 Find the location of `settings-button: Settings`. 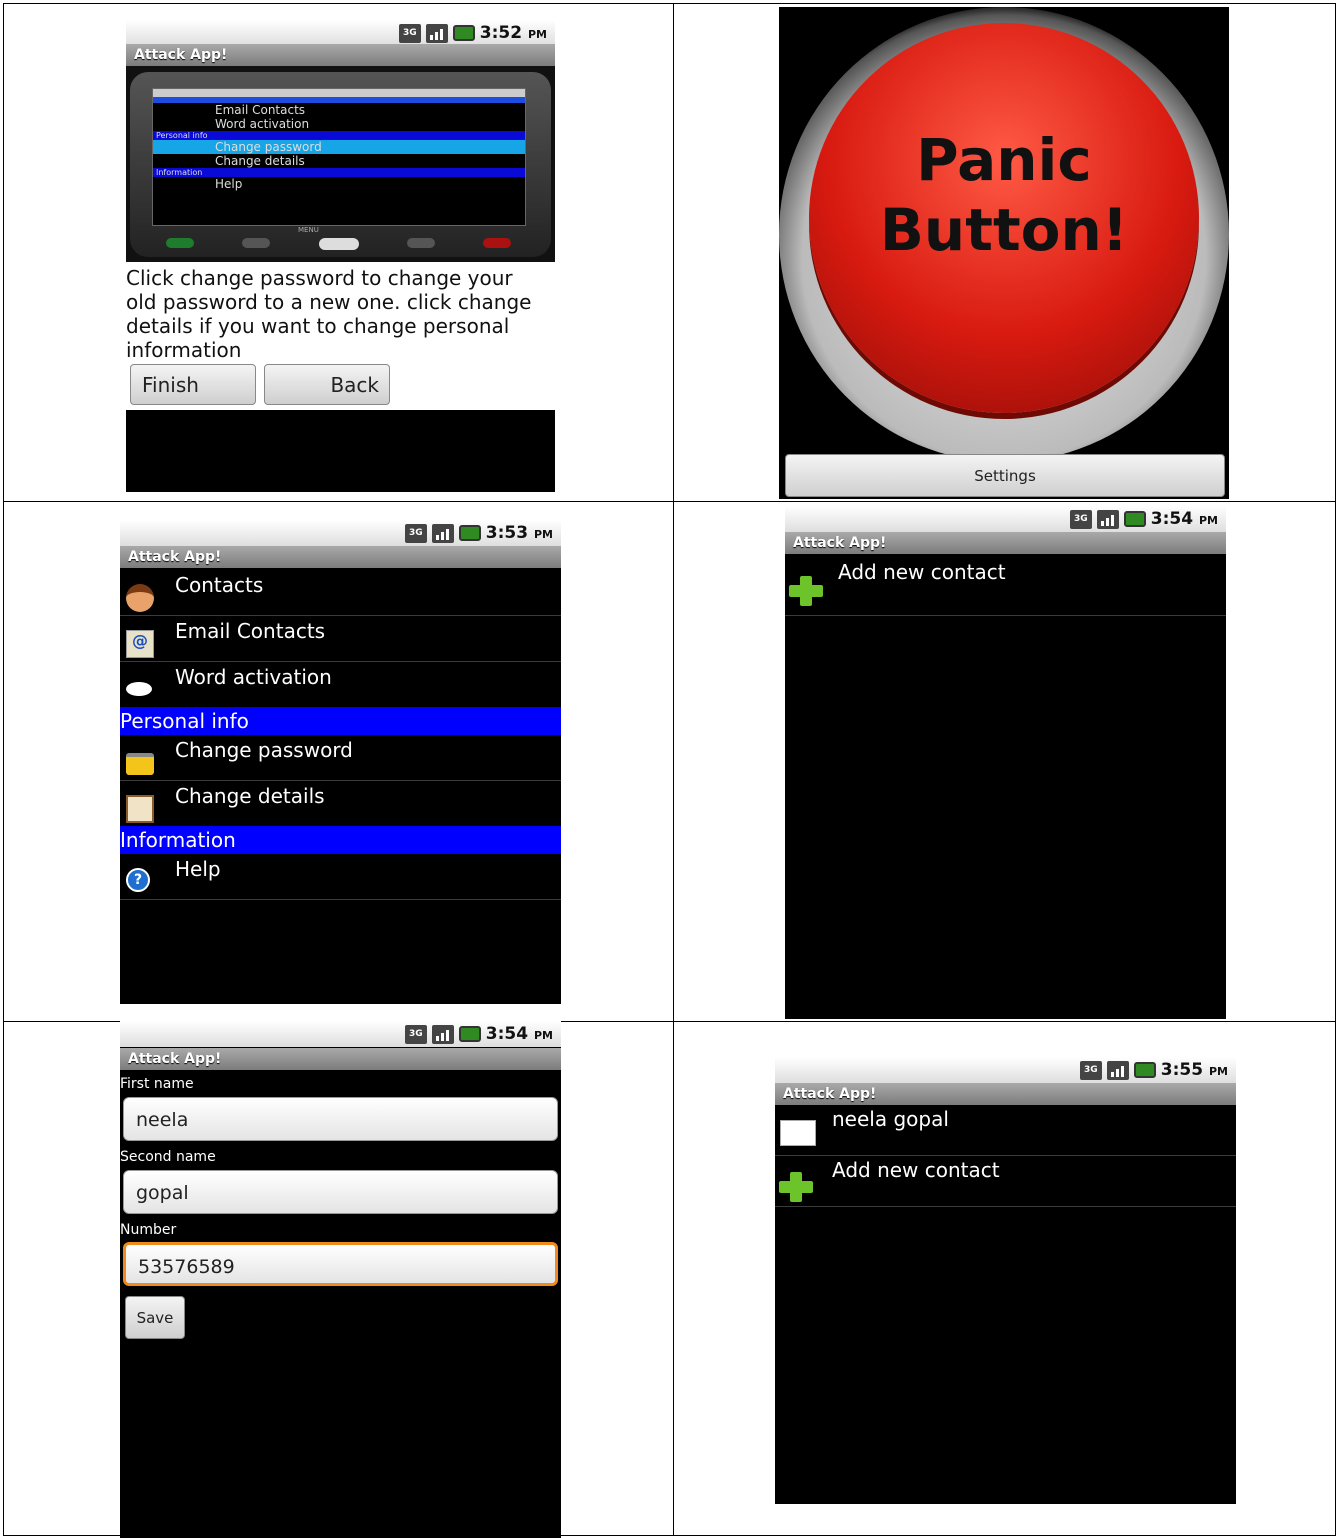

settings-button: Settings is located at coordinates (1005, 475).